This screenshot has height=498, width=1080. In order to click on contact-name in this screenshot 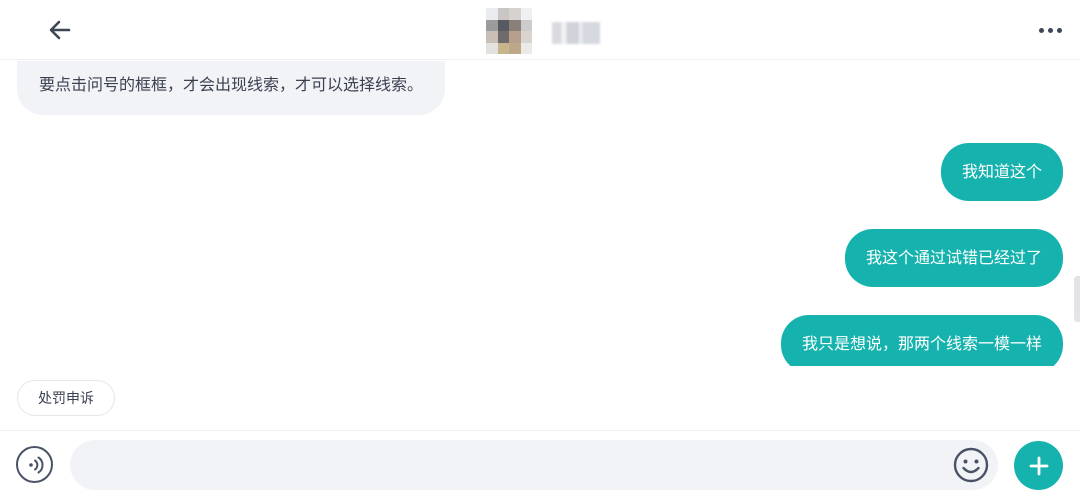, I will do `click(576, 33)`.